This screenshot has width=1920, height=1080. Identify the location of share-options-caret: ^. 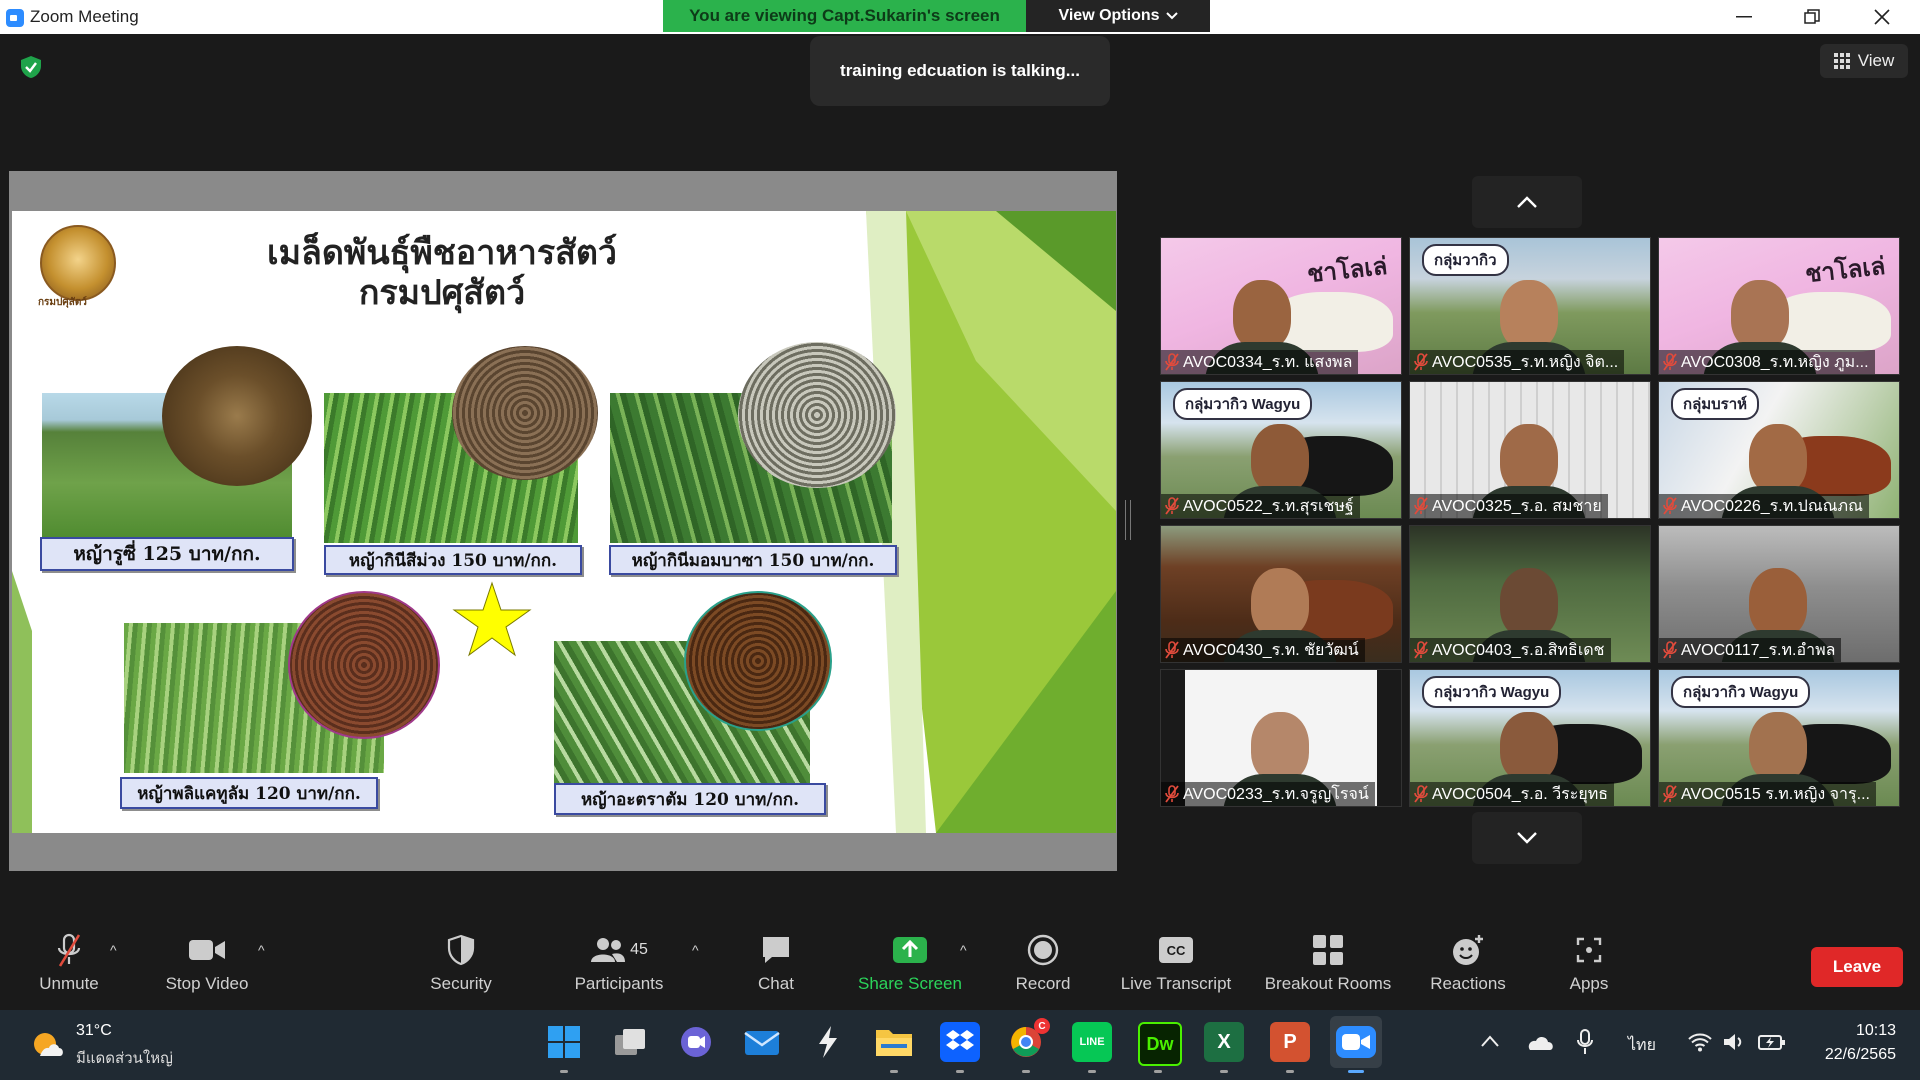
(963, 950).